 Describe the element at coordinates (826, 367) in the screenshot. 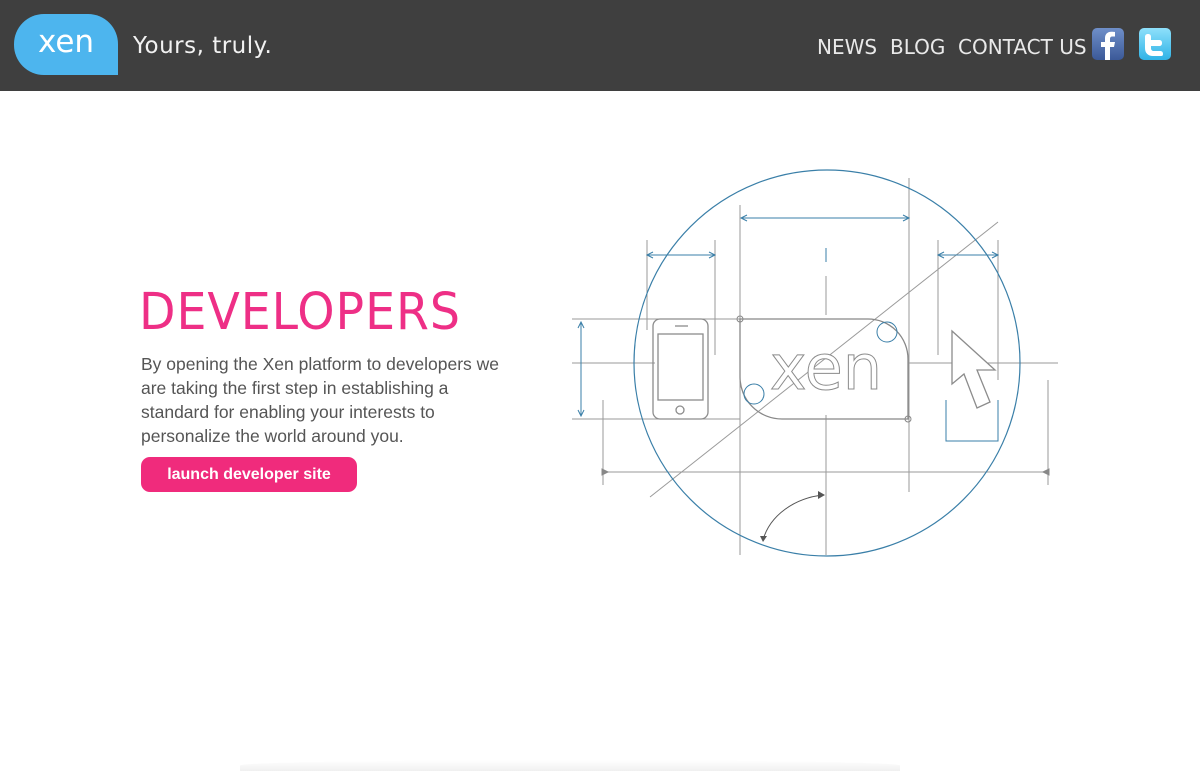

I see `illustration-logo-text: xen` at that location.